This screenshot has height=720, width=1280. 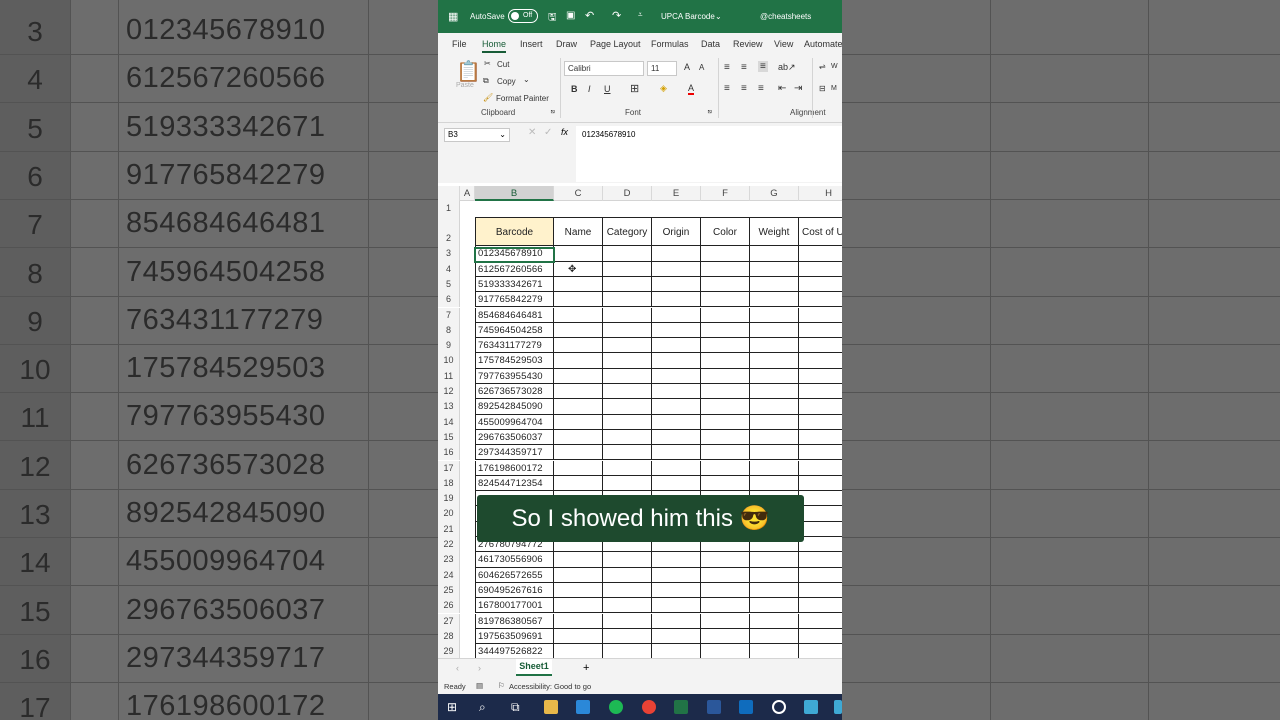 I want to click on row-header: 29, so click(x=449, y=651).